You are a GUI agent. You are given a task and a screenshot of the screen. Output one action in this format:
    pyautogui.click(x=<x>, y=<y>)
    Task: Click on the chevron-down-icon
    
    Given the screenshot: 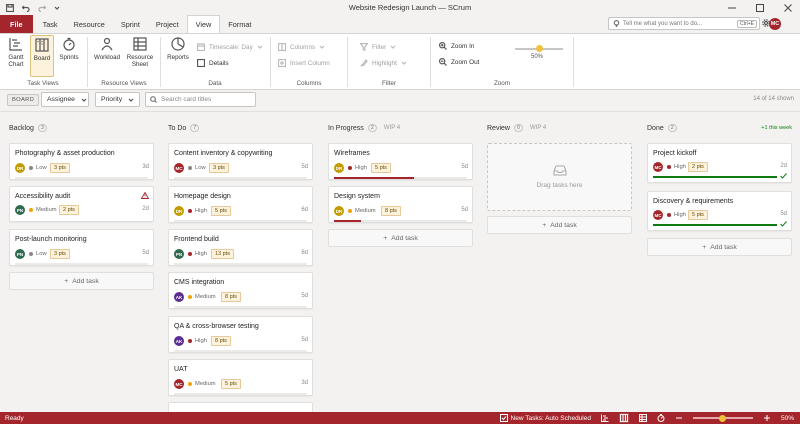 What is the action you would take?
    pyautogui.click(x=322, y=47)
    